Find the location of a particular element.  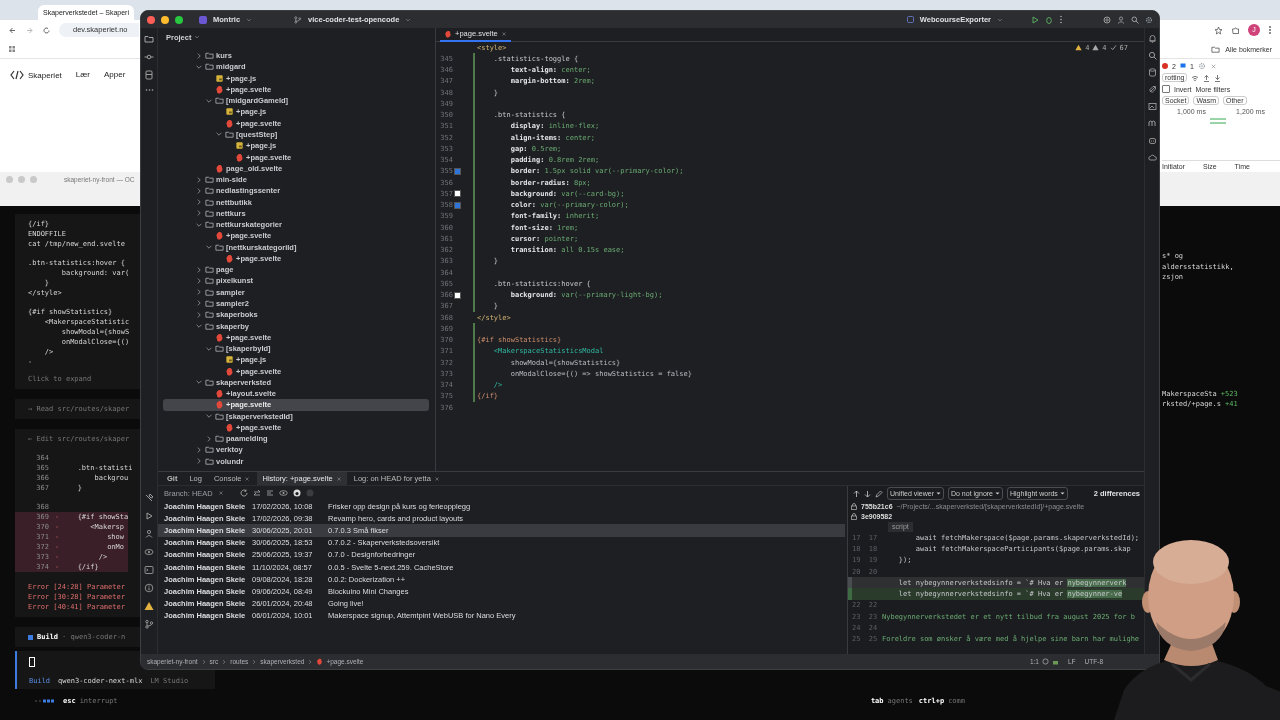

site-name: Skaperiet is located at coordinates (45, 75).